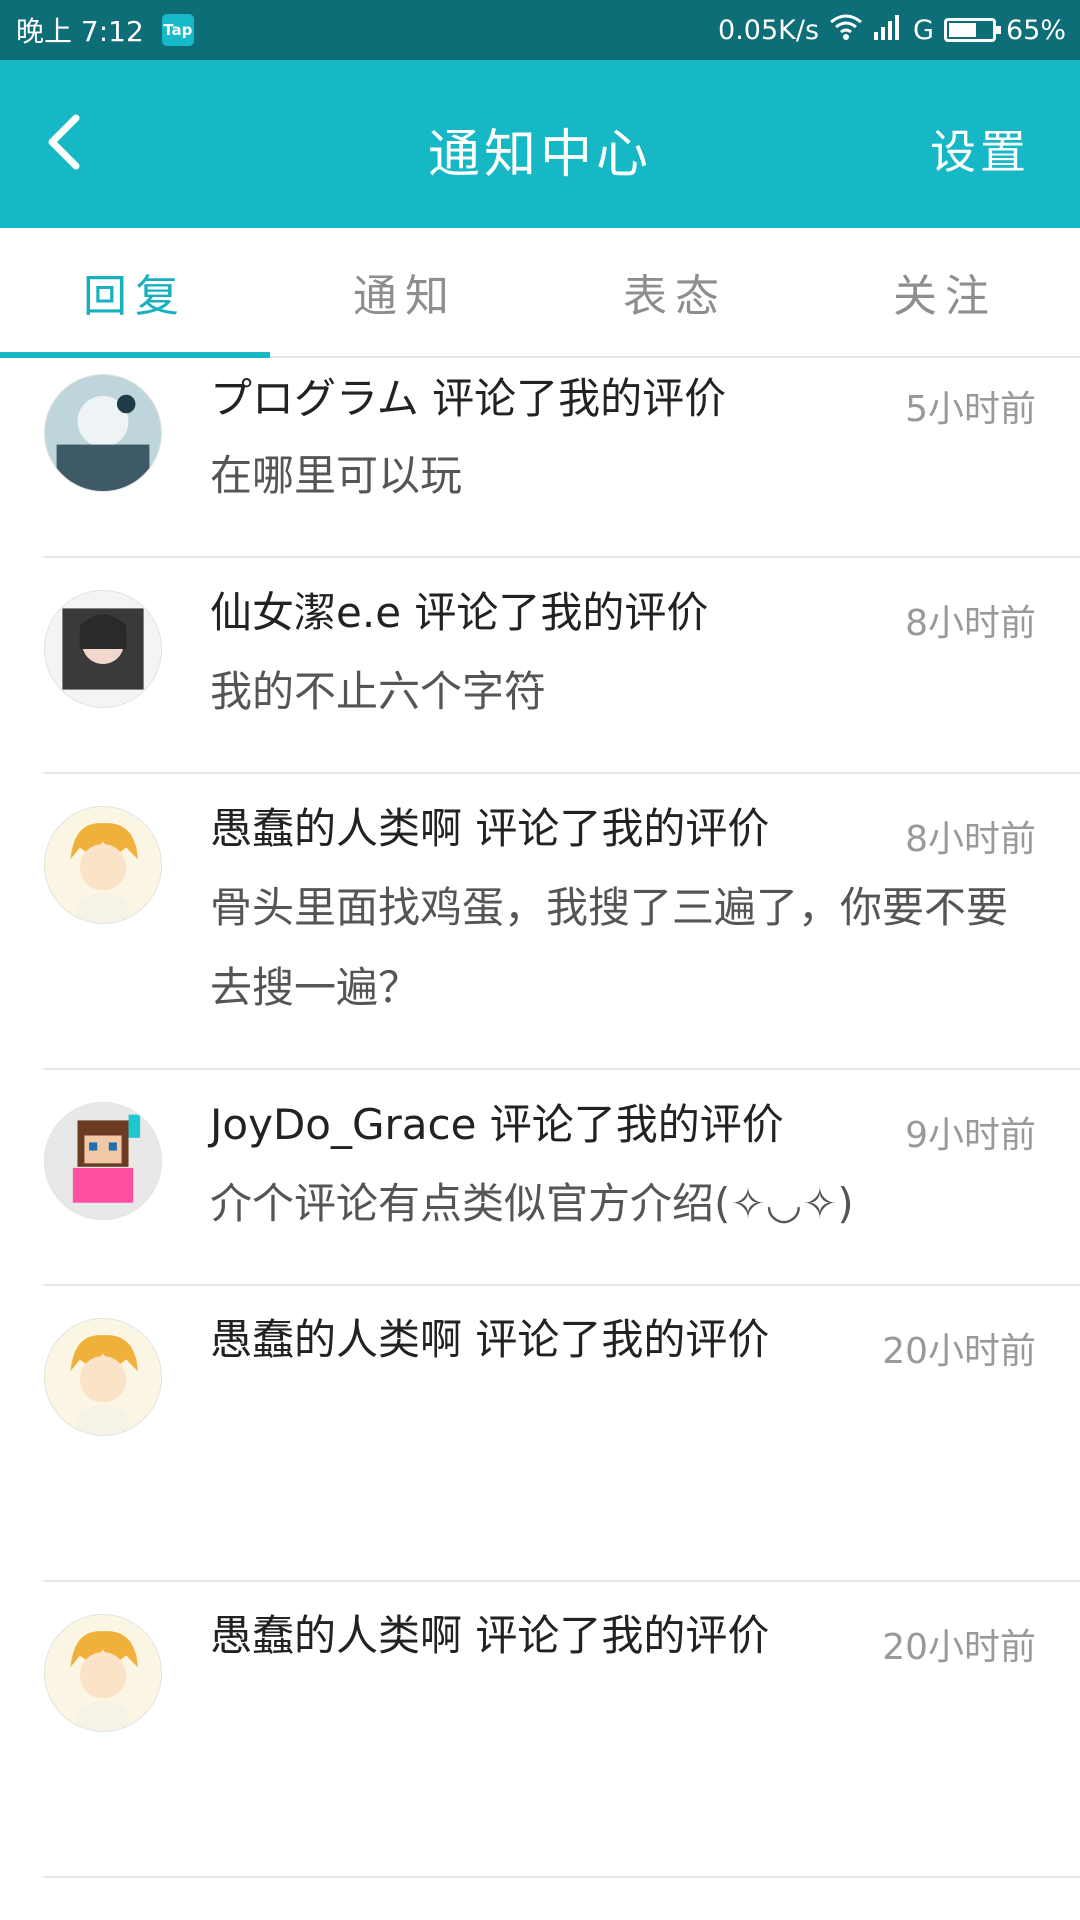 The image size is (1080, 1920). Describe the element at coordinates (1035, 30) in the screenshot. I see `battery-percent: 65%` at that location.